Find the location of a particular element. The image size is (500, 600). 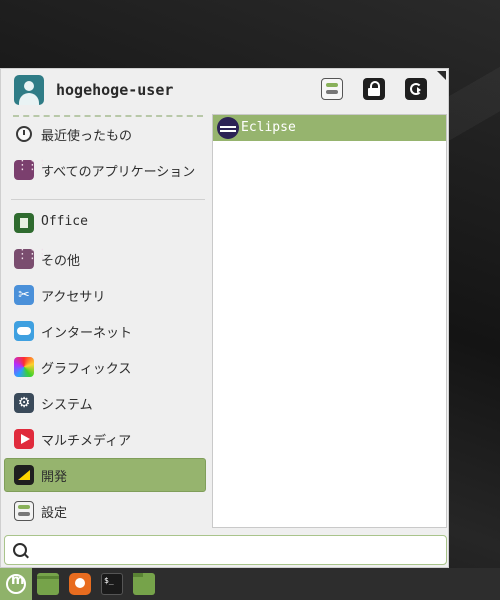

sidebar-item-accessories: ✂ アクセサリ is located at coordinates (105, 295).